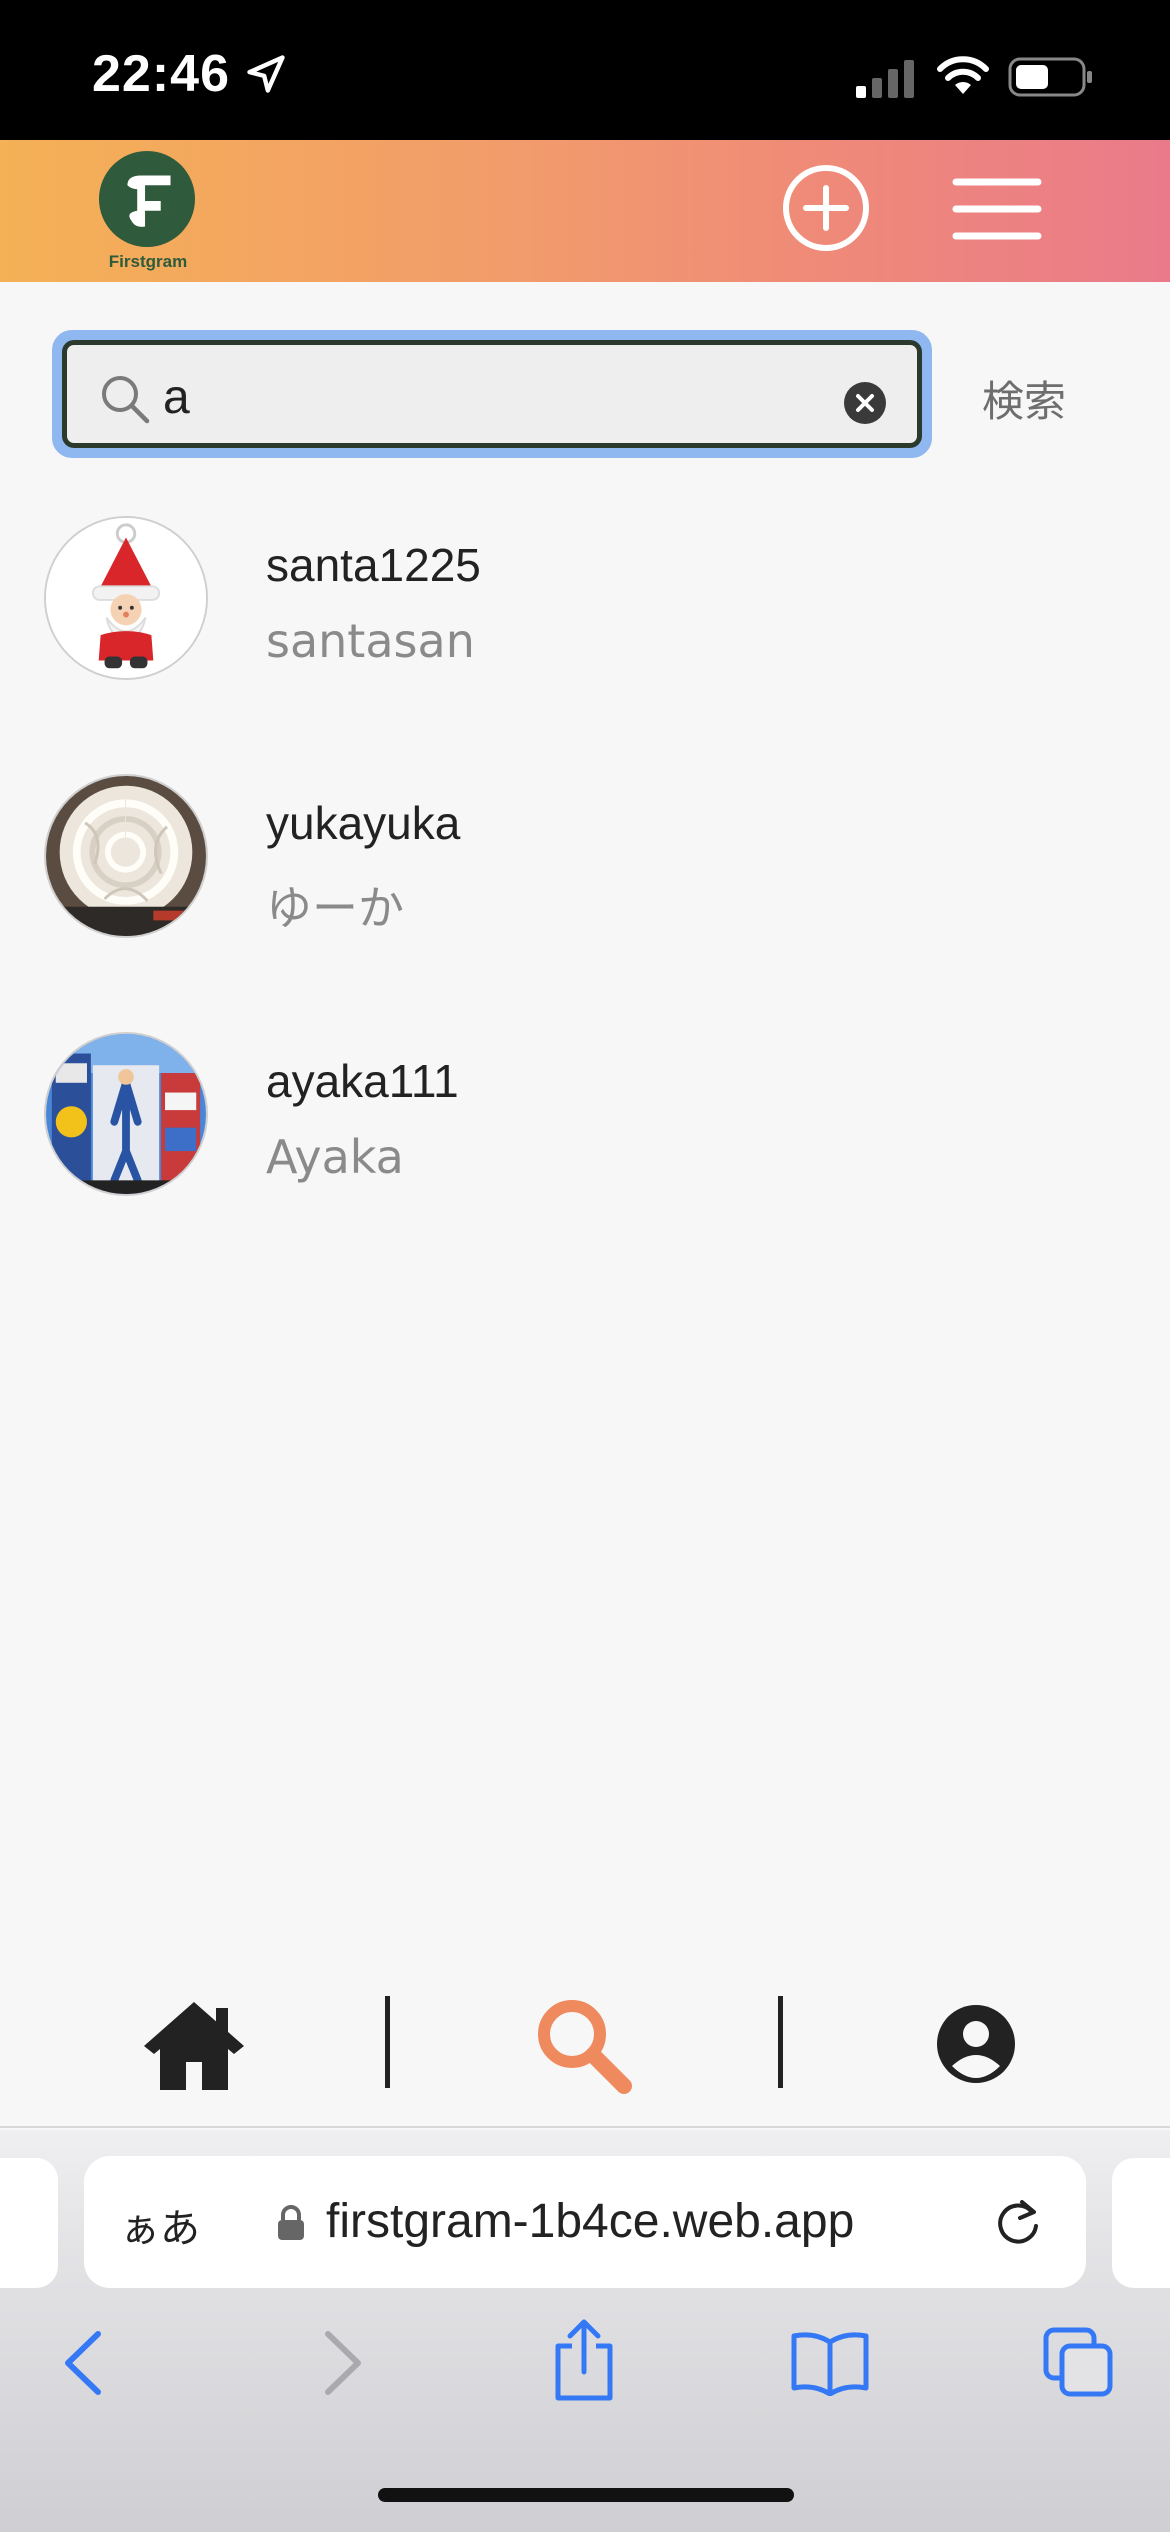 The height and width of the screenshot is (2532, 1170). I want to click on location-arrow-icon, so click(266, 74).